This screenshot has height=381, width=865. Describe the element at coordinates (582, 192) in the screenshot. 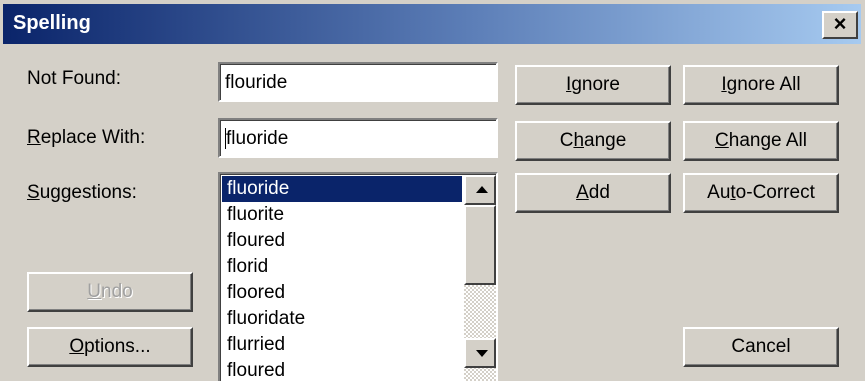

I see `add-mnemonic: A` at that location.